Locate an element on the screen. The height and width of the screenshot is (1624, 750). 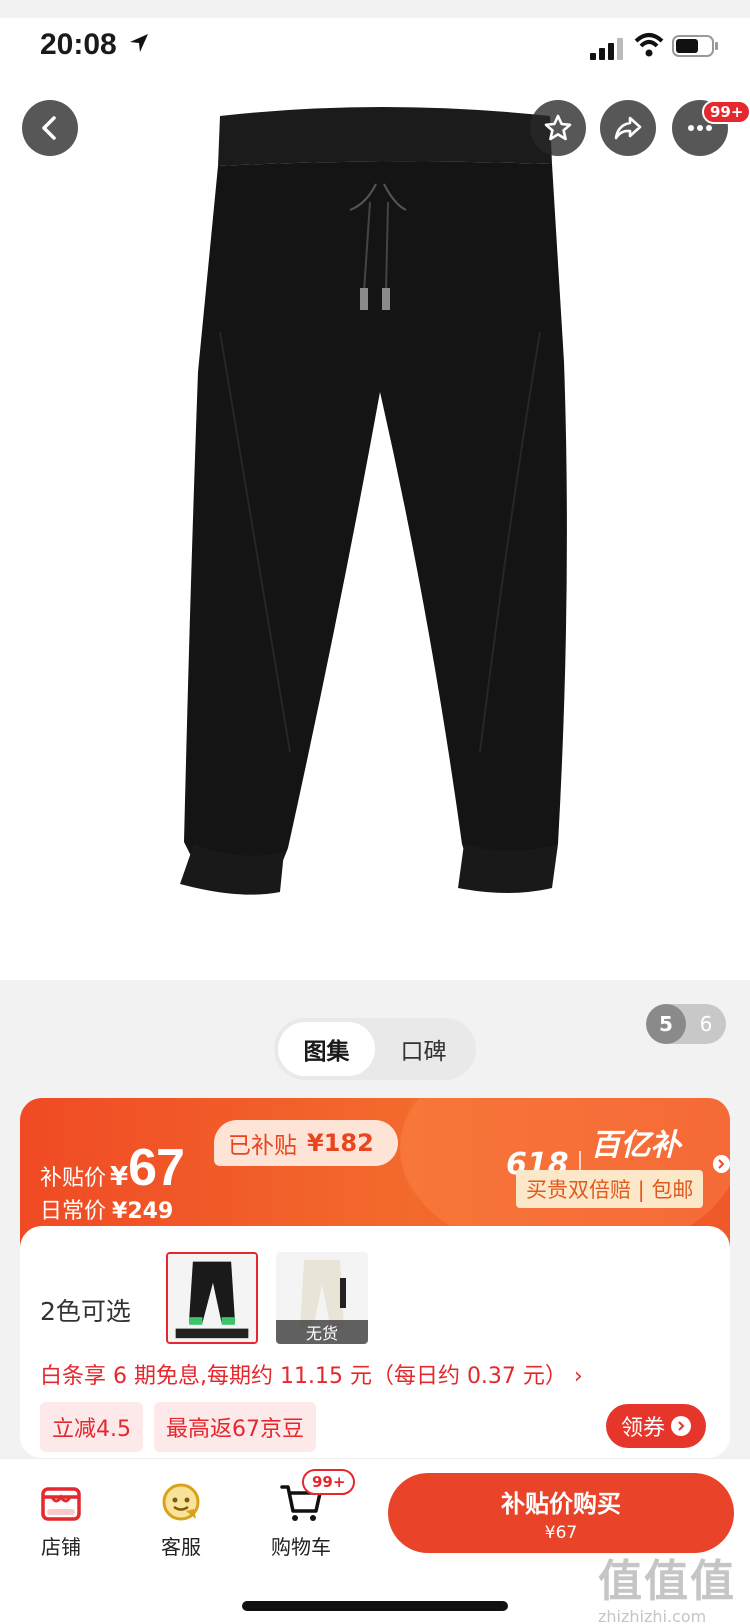
customer-service-button: 客服 is located at coordinates (181, 1519).